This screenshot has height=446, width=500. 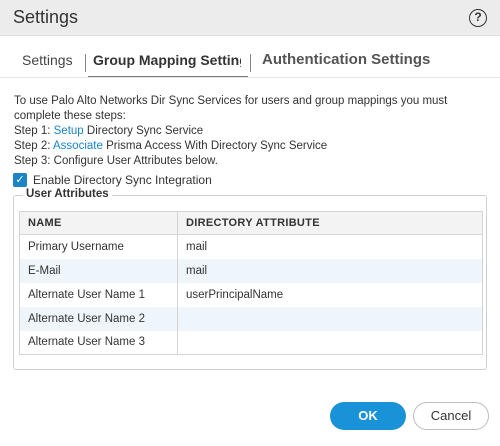 I want to click on table-row: Alternate User Name 2, so click(x=251, y=318).